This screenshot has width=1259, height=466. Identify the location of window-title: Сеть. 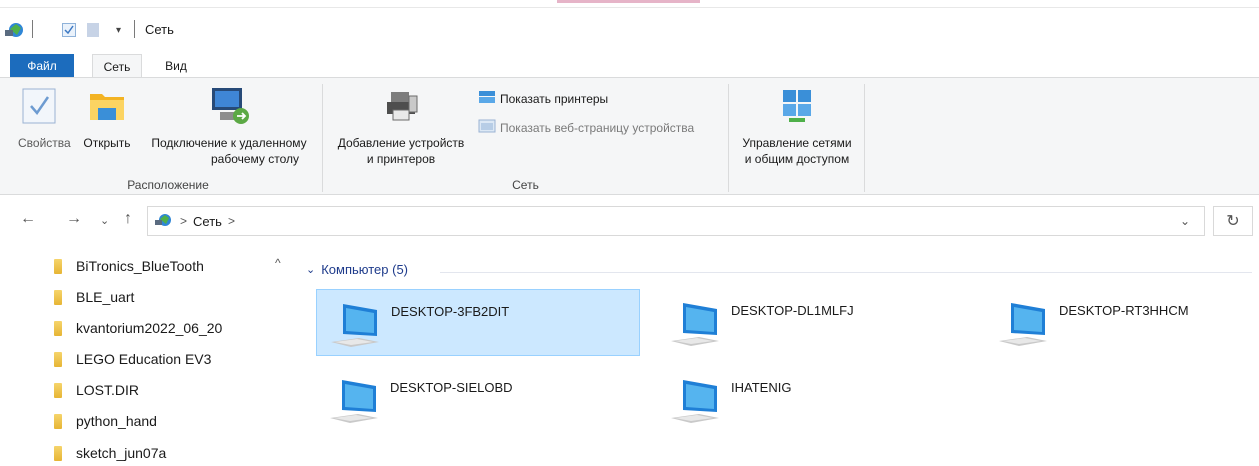
(159, 29).